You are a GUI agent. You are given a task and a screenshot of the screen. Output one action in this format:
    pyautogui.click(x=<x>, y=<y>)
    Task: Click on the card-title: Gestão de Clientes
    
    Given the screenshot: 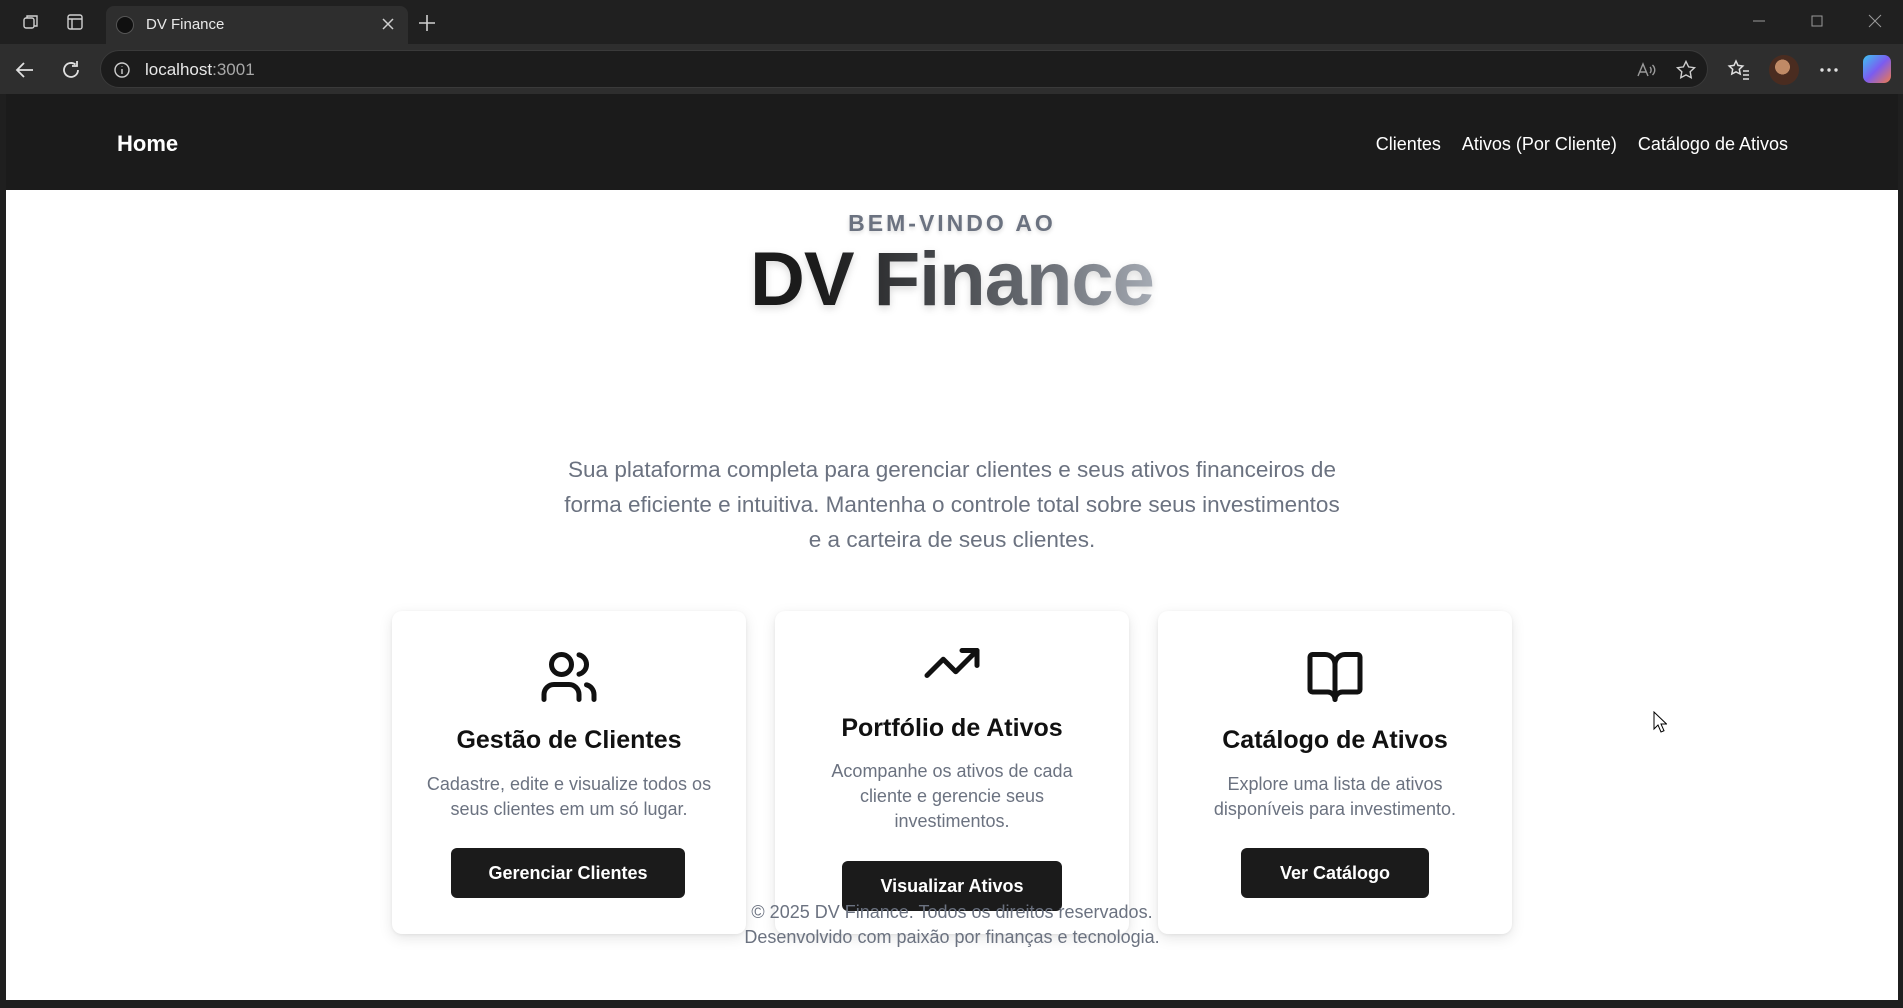 What is the action you would take?
    pyautogui.click(x=569, y=740)
    